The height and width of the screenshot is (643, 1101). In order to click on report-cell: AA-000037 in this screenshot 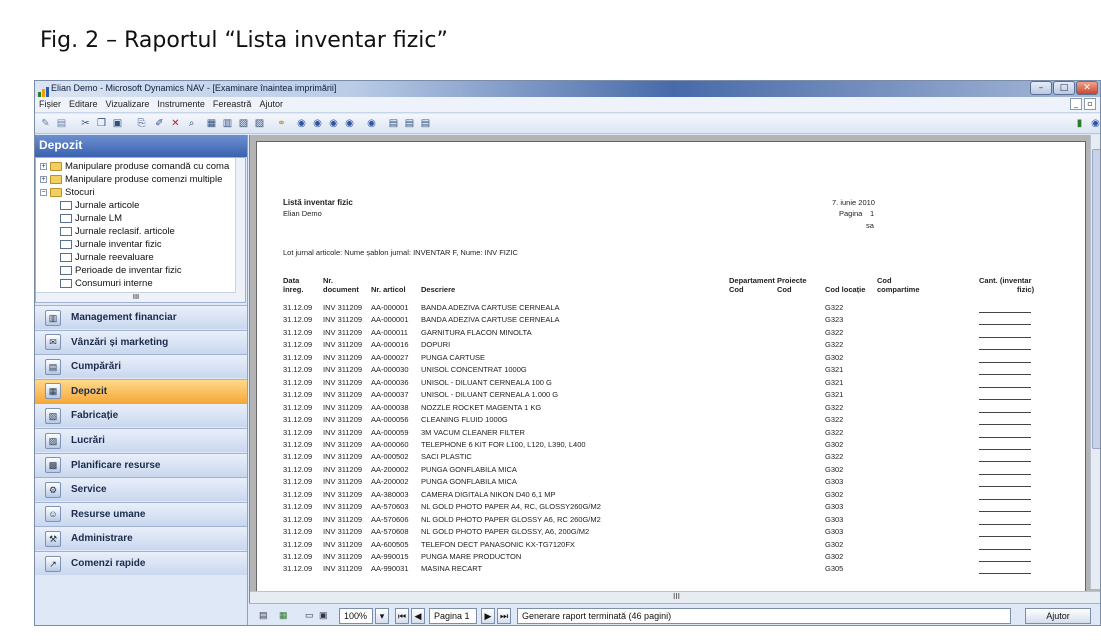, I will do `click(390, 395)`.